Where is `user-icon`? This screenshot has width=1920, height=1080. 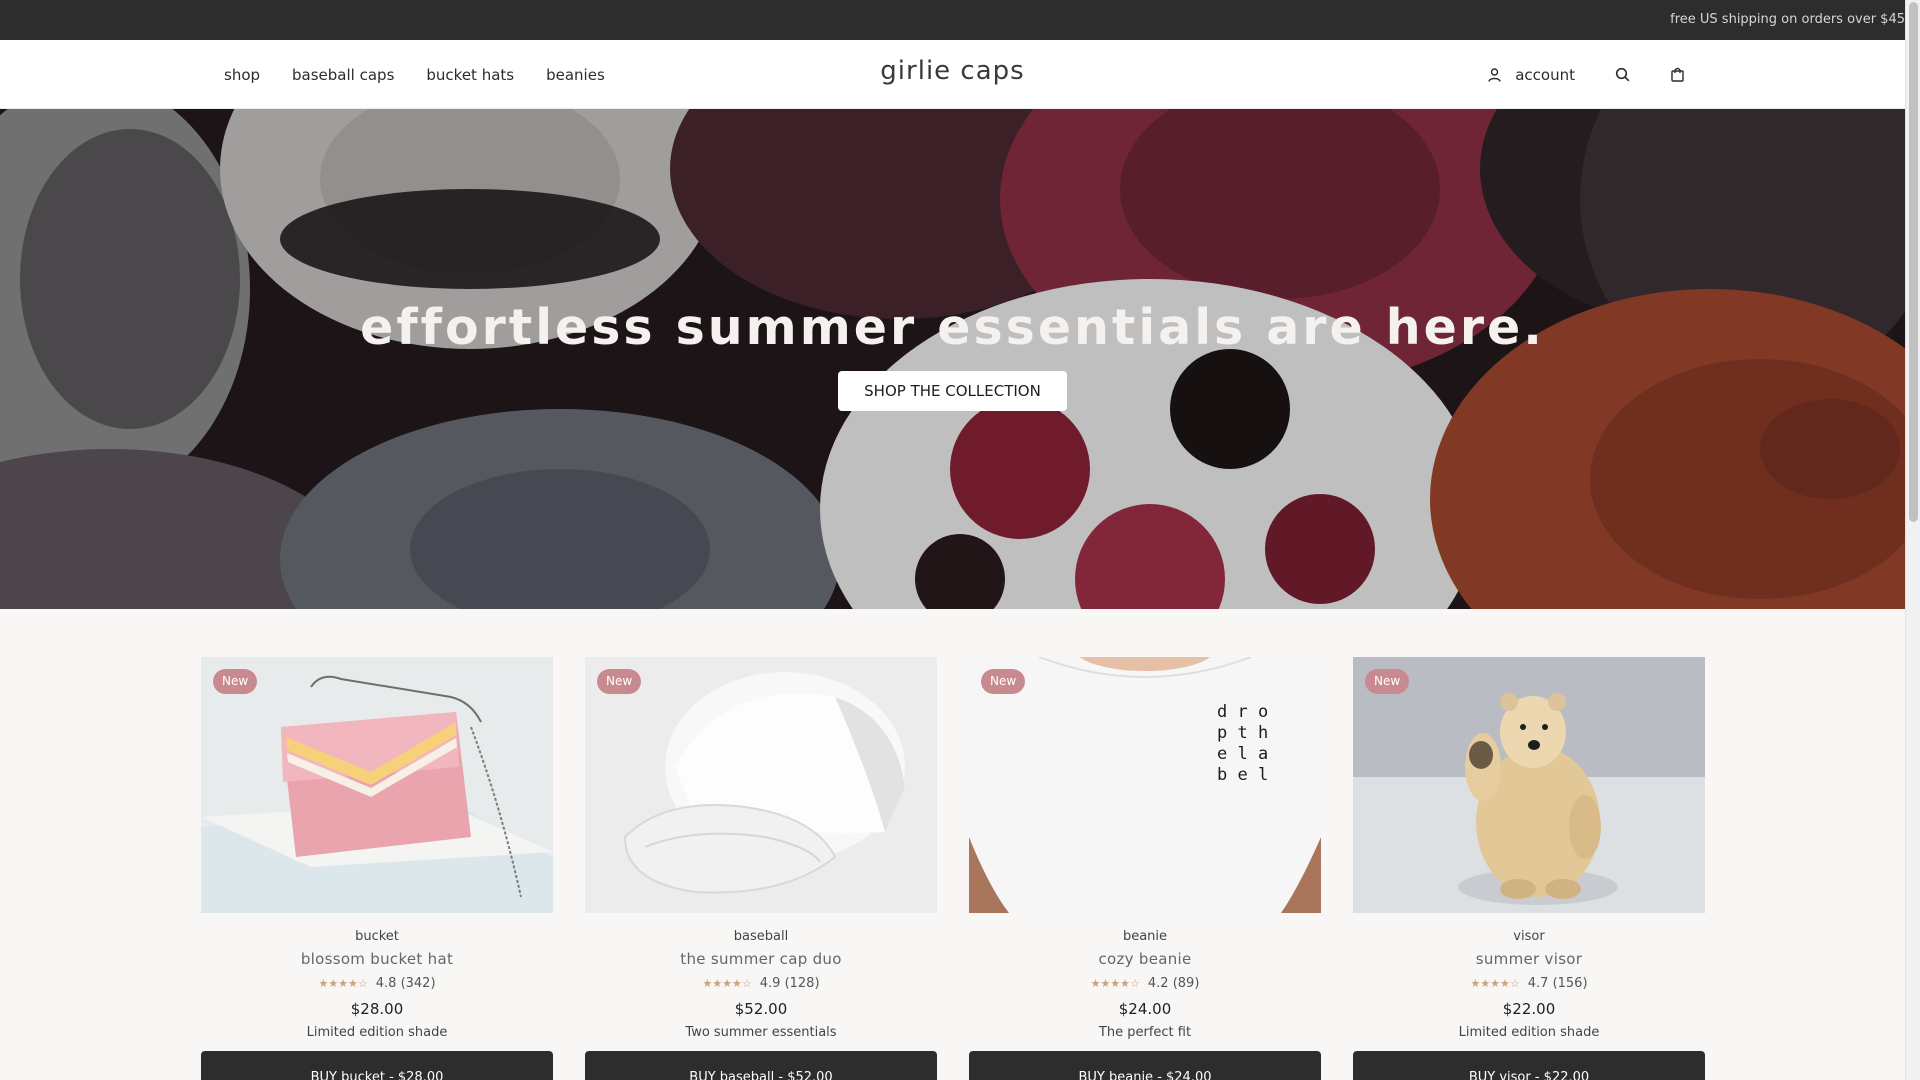 user-icon is located at coordinates (1494, 74).